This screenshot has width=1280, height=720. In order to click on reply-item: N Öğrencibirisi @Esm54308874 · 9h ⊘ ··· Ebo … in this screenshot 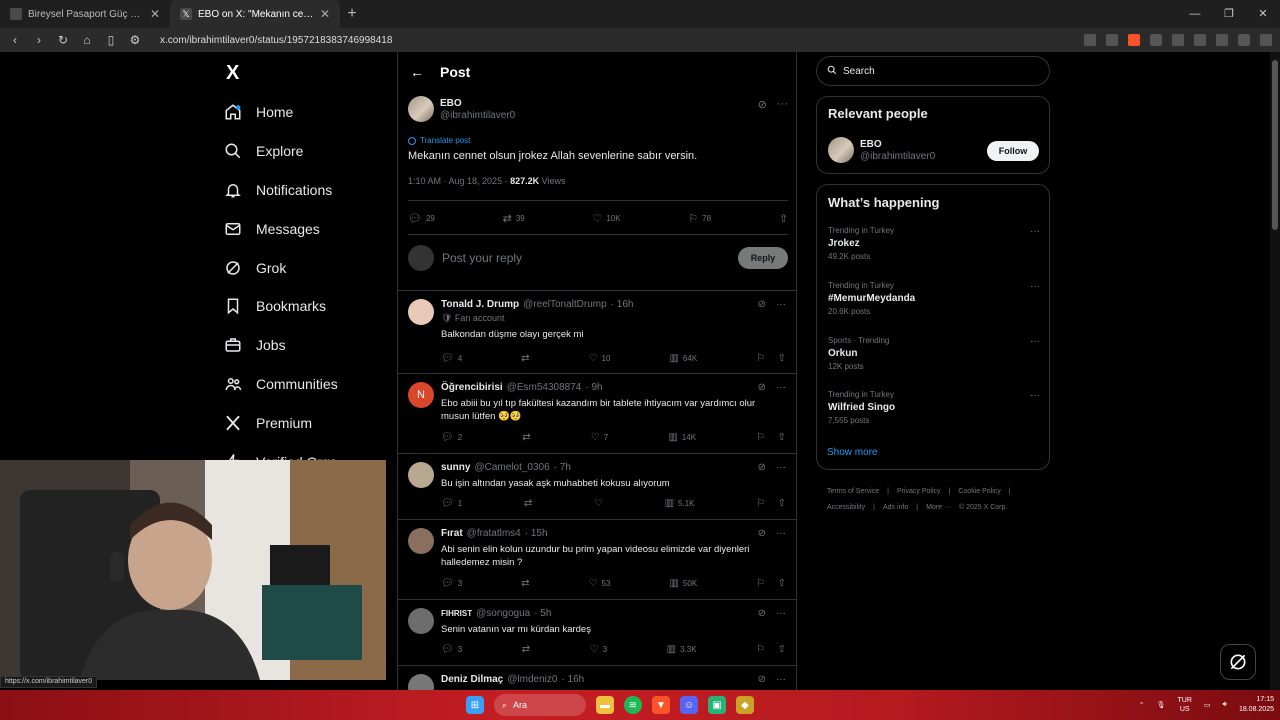, I will do `click(597, 413)`.